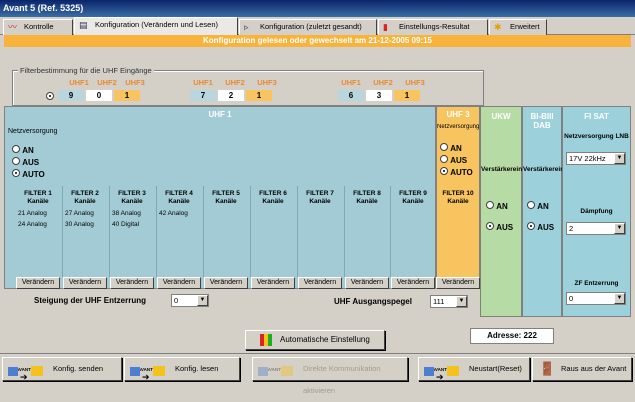 The width and height of the screenshot is (635, 402). What do you see at coordinates (413, 198) in the screenshot?
I see `filter-column-9: FILTER 9 Kanäle` at bounding box center [413, 198].